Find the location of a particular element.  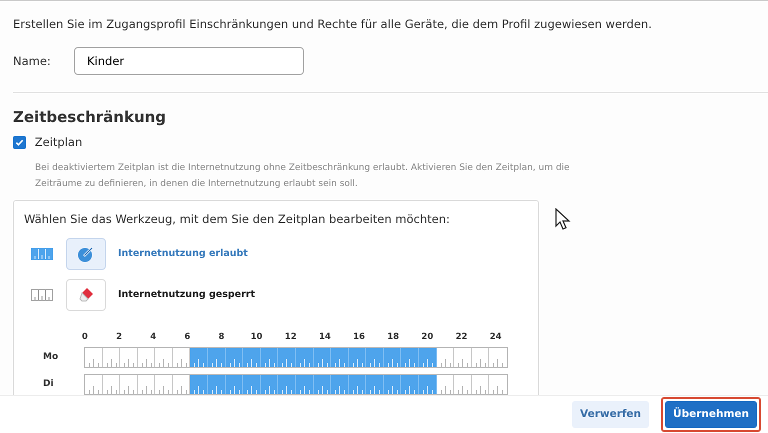

hour-label: 16 is located at coordinates (359, 337).